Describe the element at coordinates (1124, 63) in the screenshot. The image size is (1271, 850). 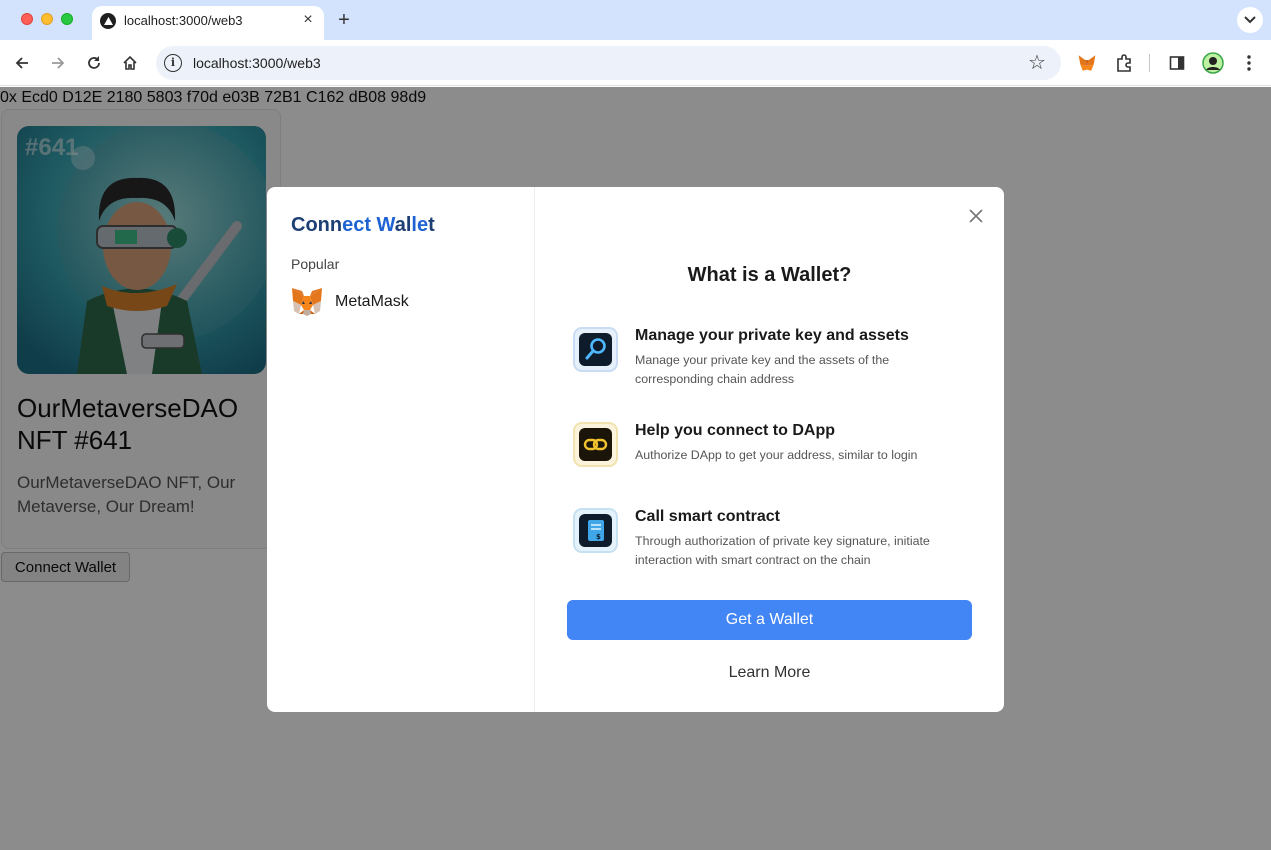
I see `extensions-puzzle-icon` at that location.